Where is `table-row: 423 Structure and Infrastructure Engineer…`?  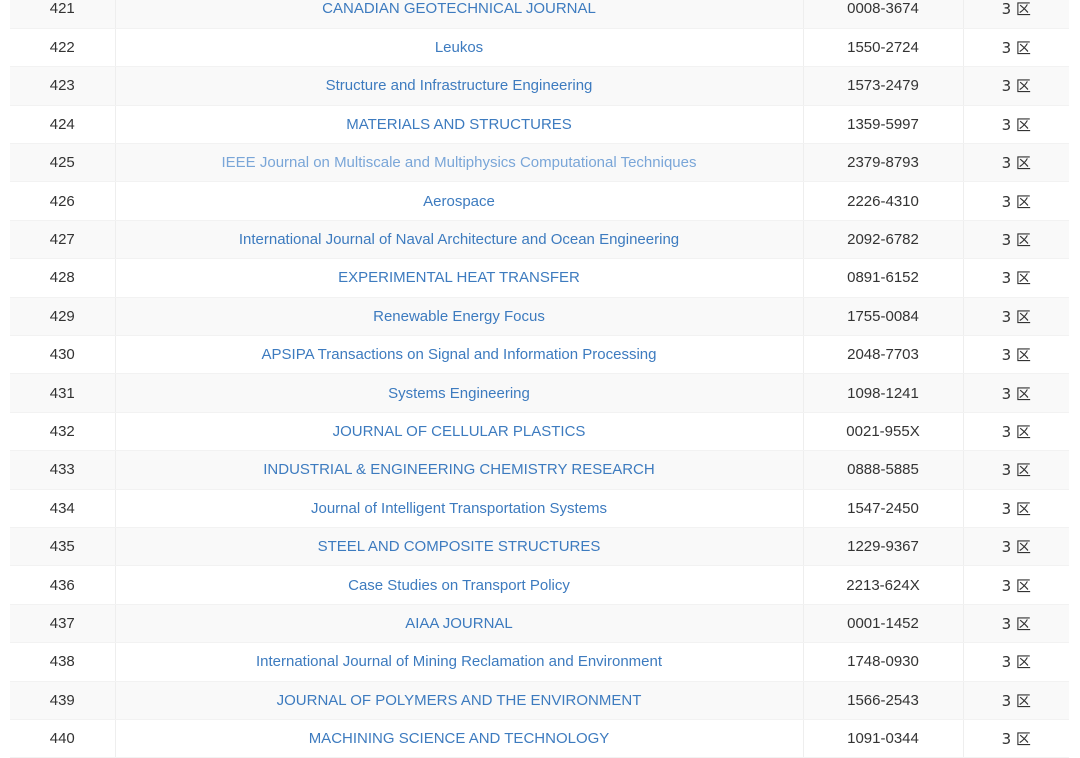 table-row: 423 Structure and Infrastructure Engineer… is located at coordinates (539, 86).